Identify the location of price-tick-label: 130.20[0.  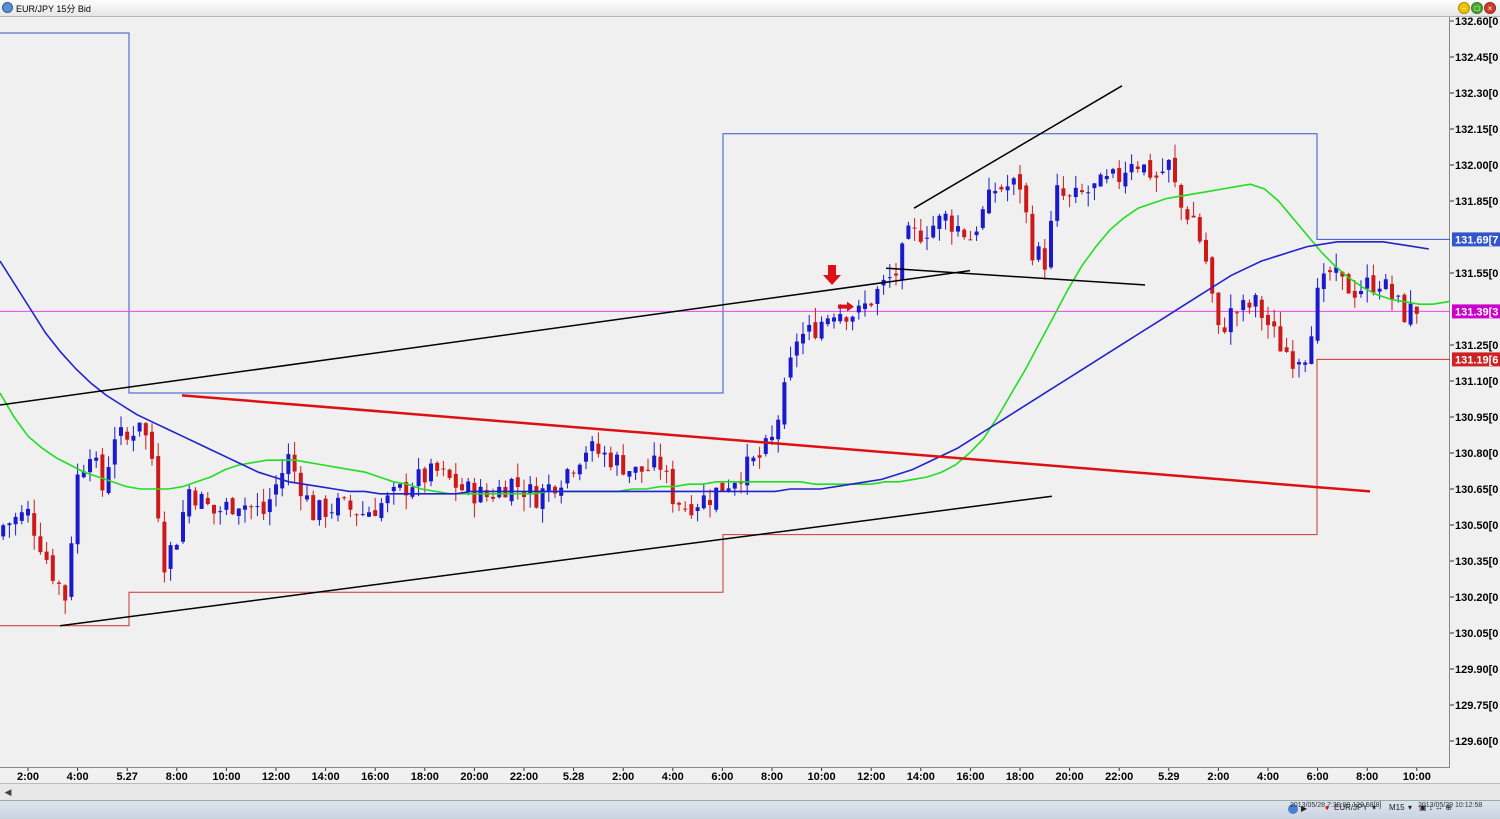
(1476, 598).